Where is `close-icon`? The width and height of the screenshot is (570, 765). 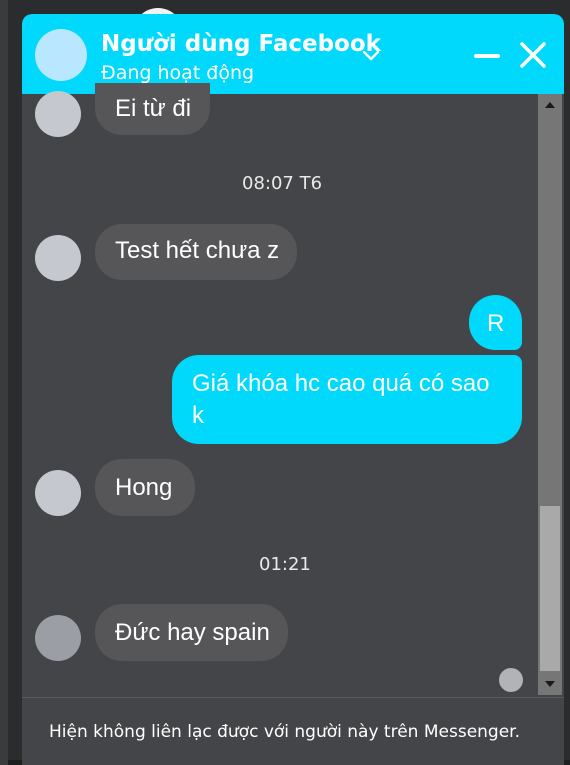 close-icon is located at coordinates (533, 55).